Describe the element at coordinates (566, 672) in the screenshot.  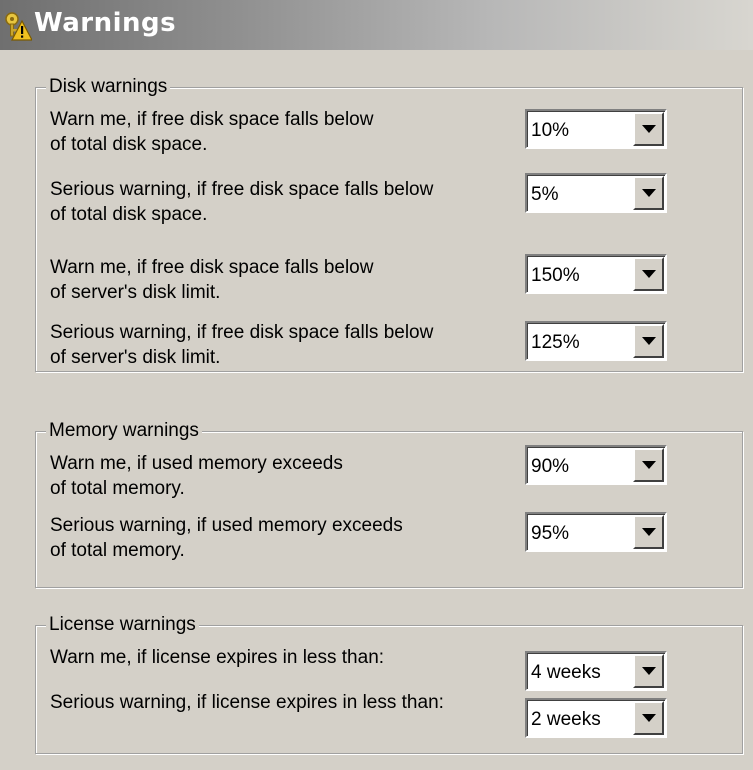
I see `select-value: 4 weeks` at that location.